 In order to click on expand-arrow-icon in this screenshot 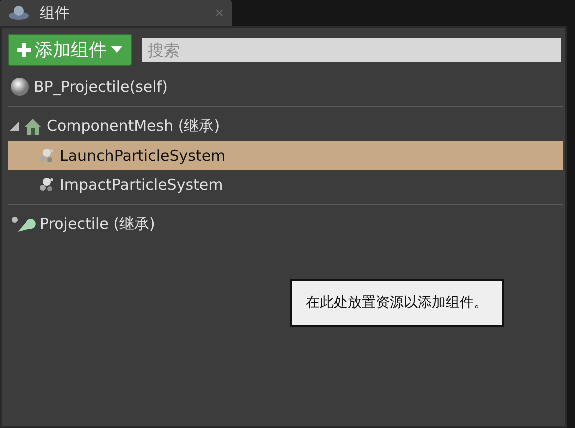, I will do `click(14, 126)`.